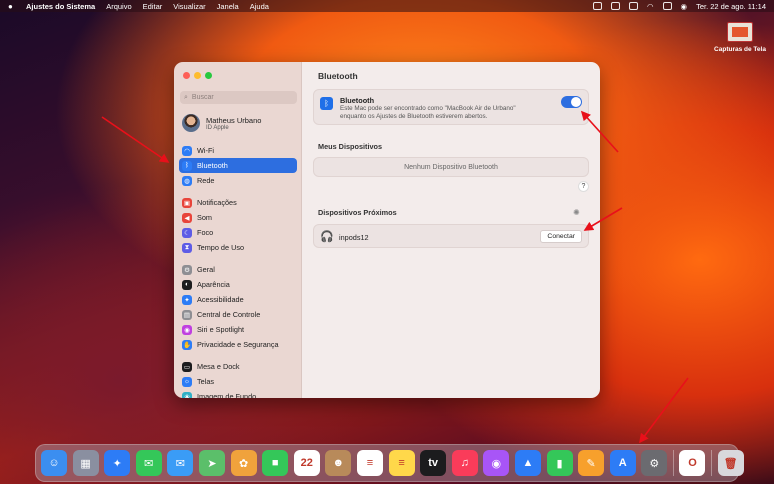 The image size is (774, 484). What do you see at coordinates (213, 284) in the screenshot?
I see `sidebar-item-label: Aparência` at bounding box center [213, 284].